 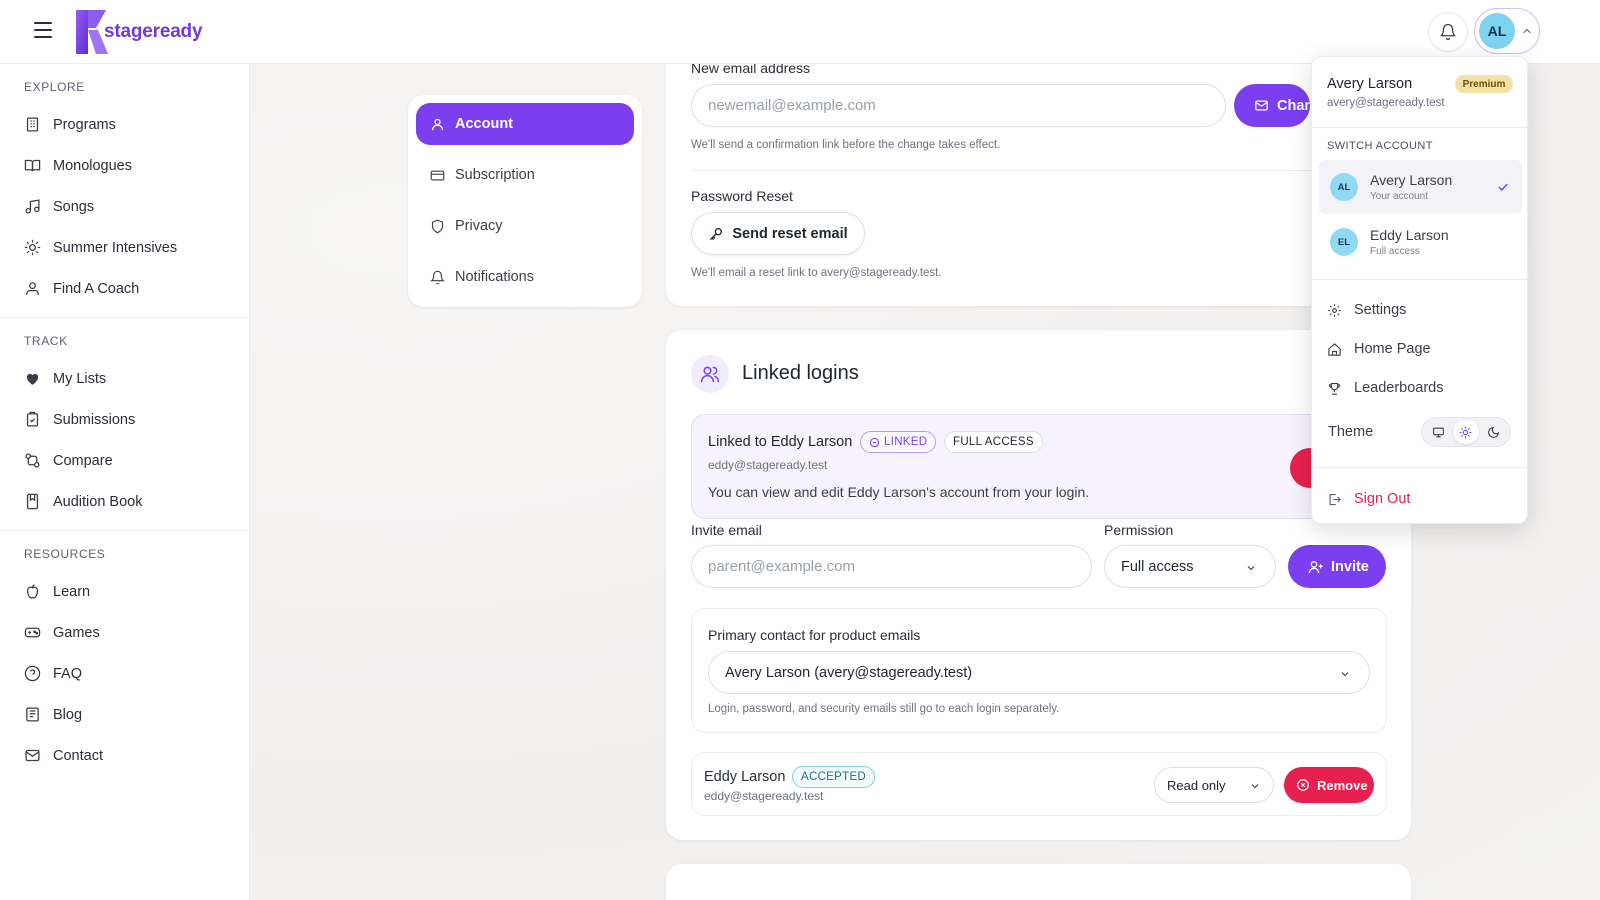 I want to click on menu-item-label: Settings, so click(x=1380, y=310).